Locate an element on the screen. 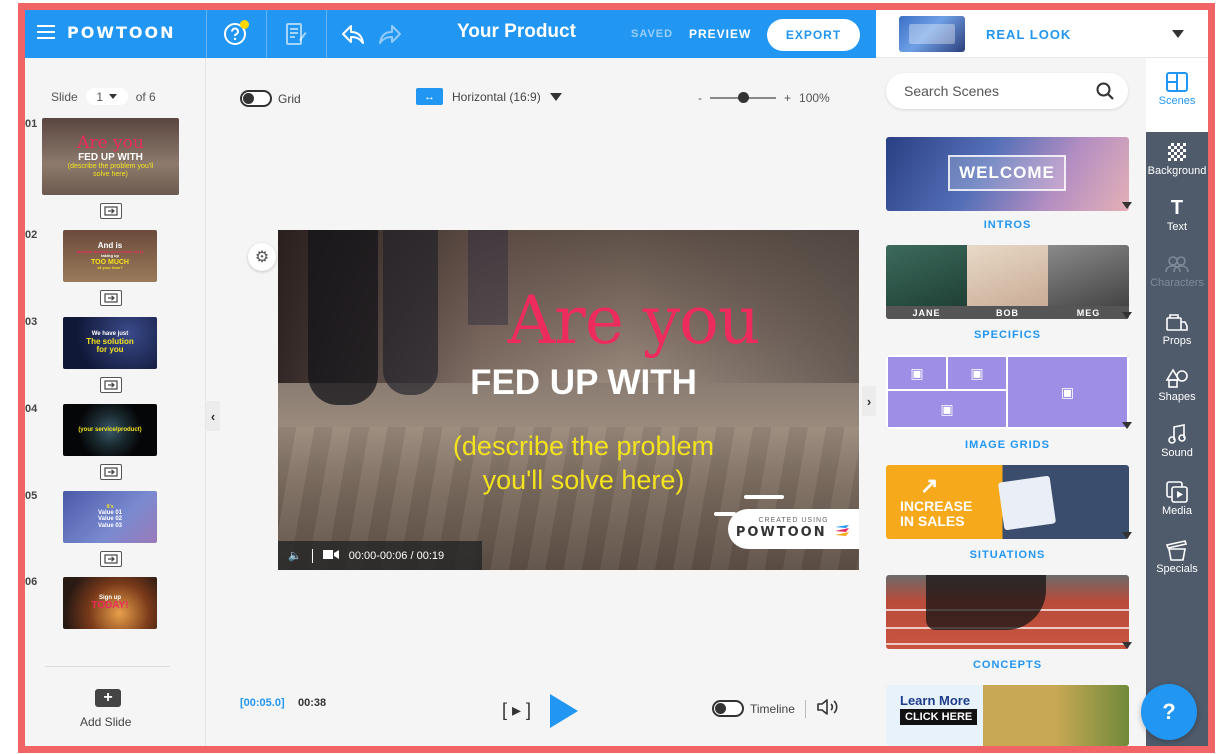  orientation-dropdown: ↔ Horizontal (16:9) is located at coordinates (489, 96).